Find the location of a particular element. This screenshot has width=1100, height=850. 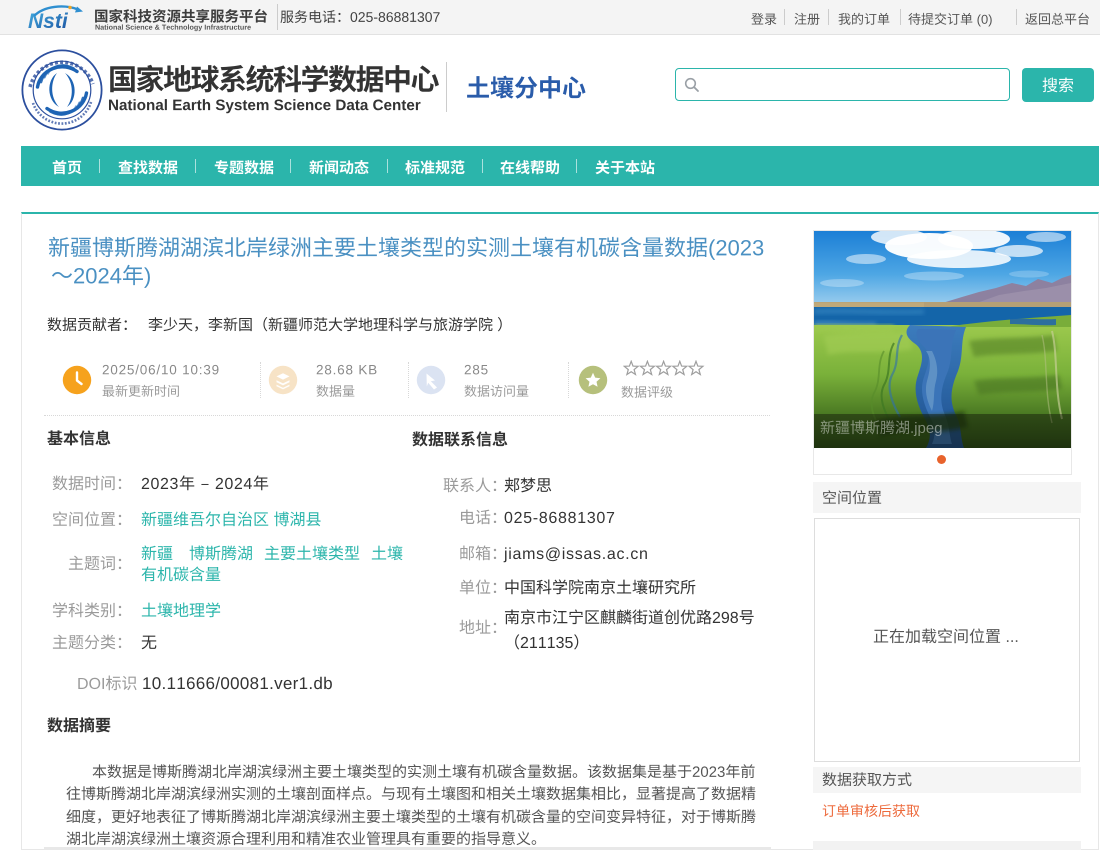

svg-text: Nsti is located at coordinates (48, 21).